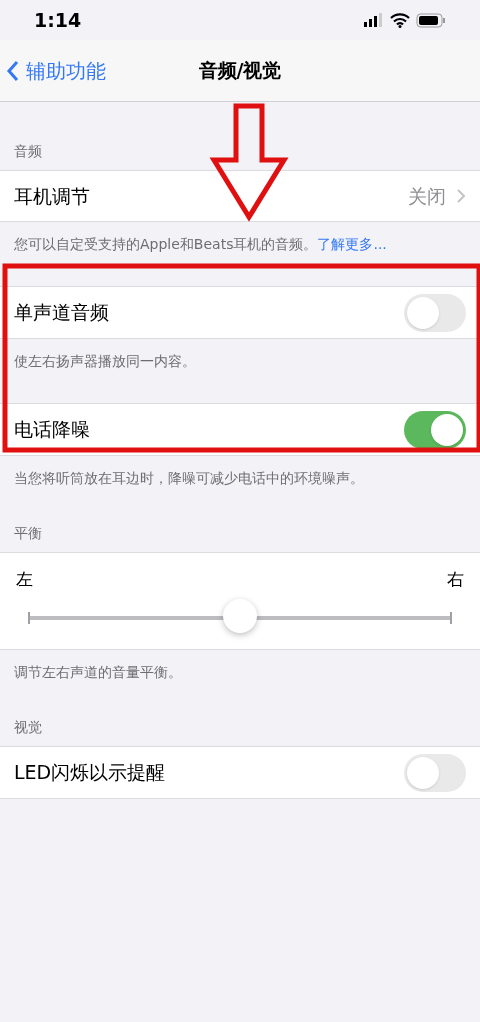 The image size is (480, 1022). Describe the element at coordinates (28, 151) in the screenshot. I see `section-header: 音频` at that location.